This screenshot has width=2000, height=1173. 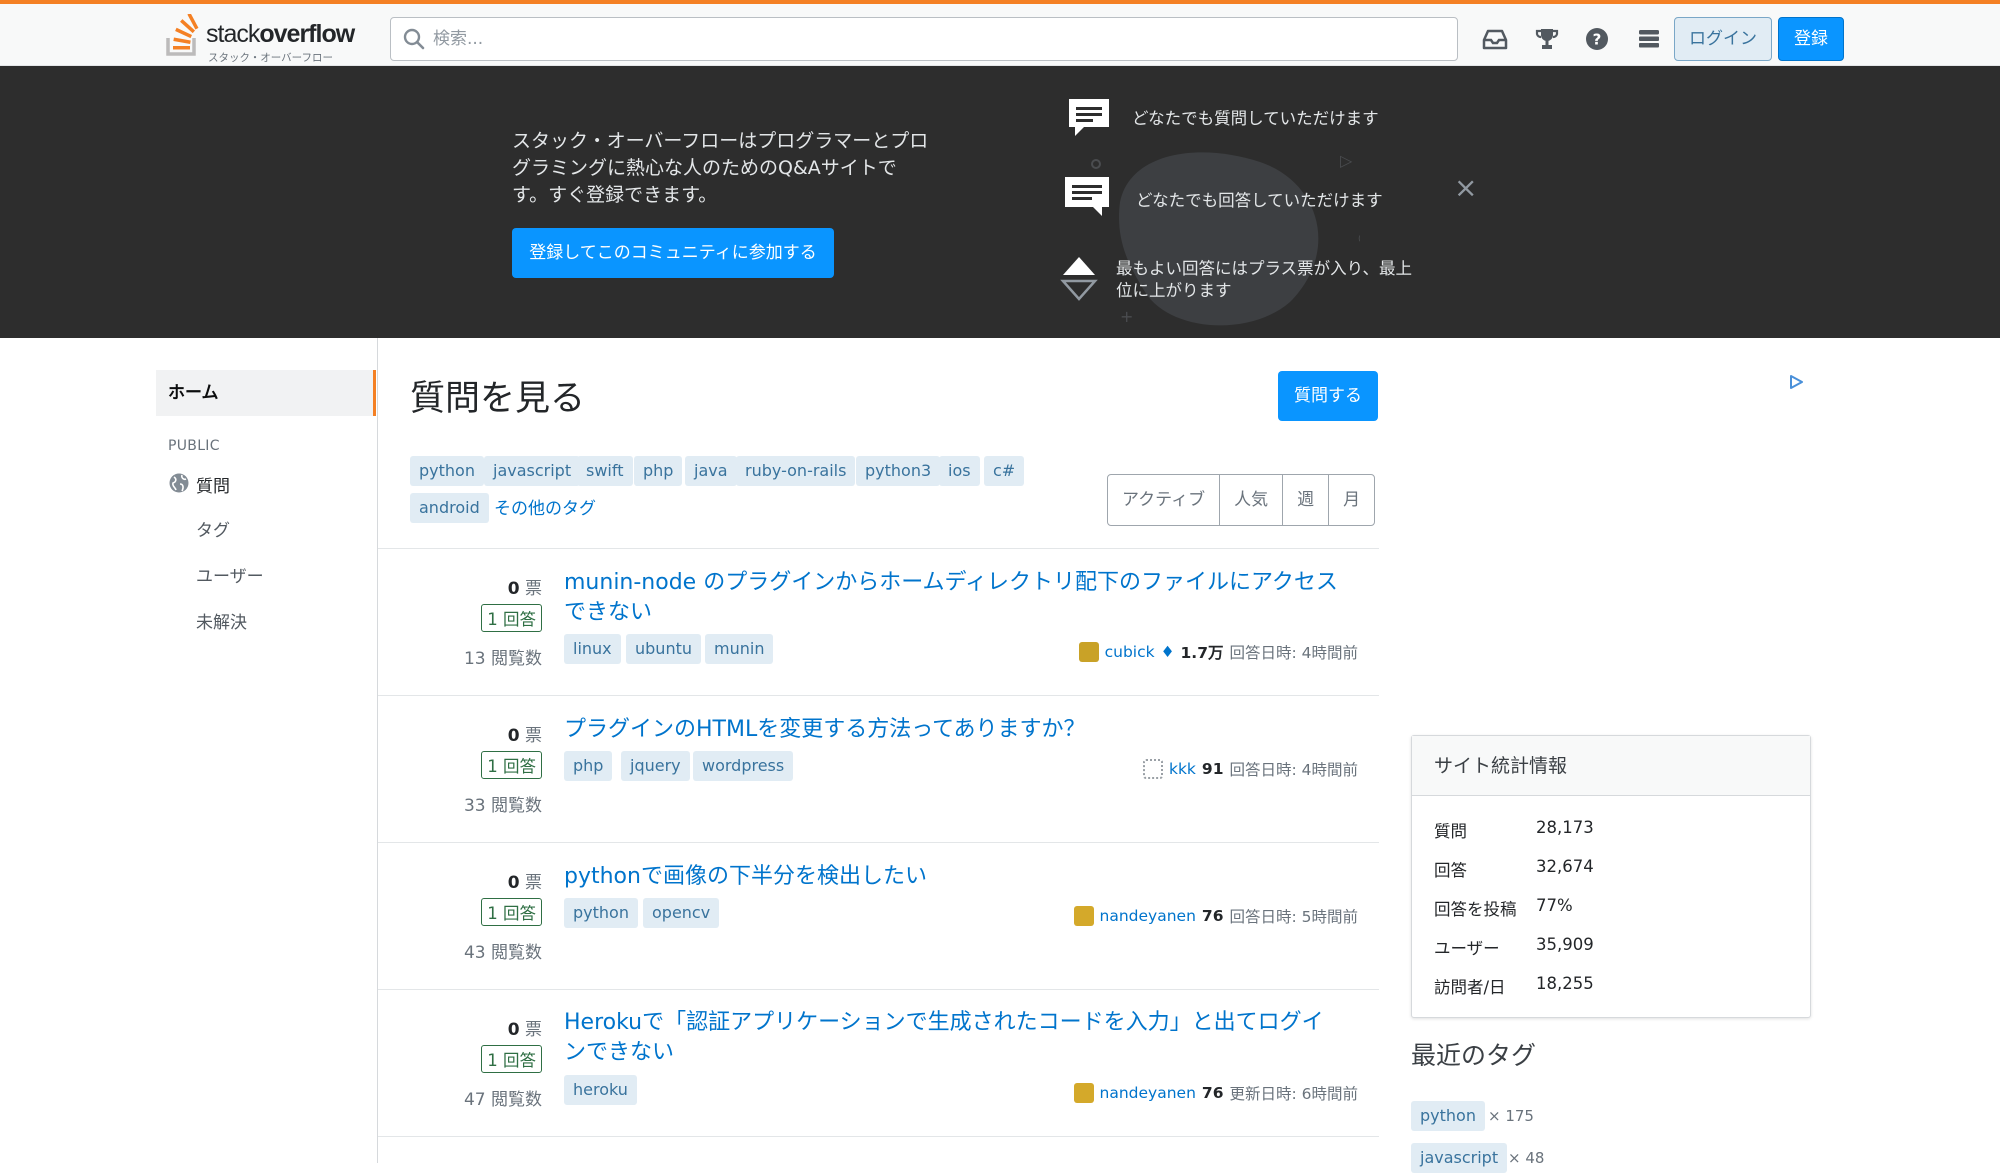 What do you see at coordinates (663, 649) in the screenshot?
I see `question-tag: ubuntu` at bounding box center [663, 649].